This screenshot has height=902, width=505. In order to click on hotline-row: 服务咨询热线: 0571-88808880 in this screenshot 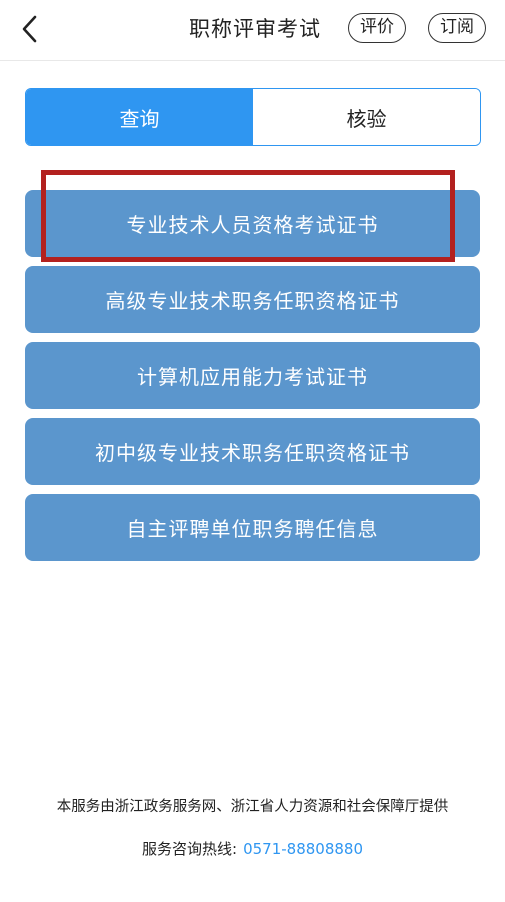, I will do `click(252, 848)`.